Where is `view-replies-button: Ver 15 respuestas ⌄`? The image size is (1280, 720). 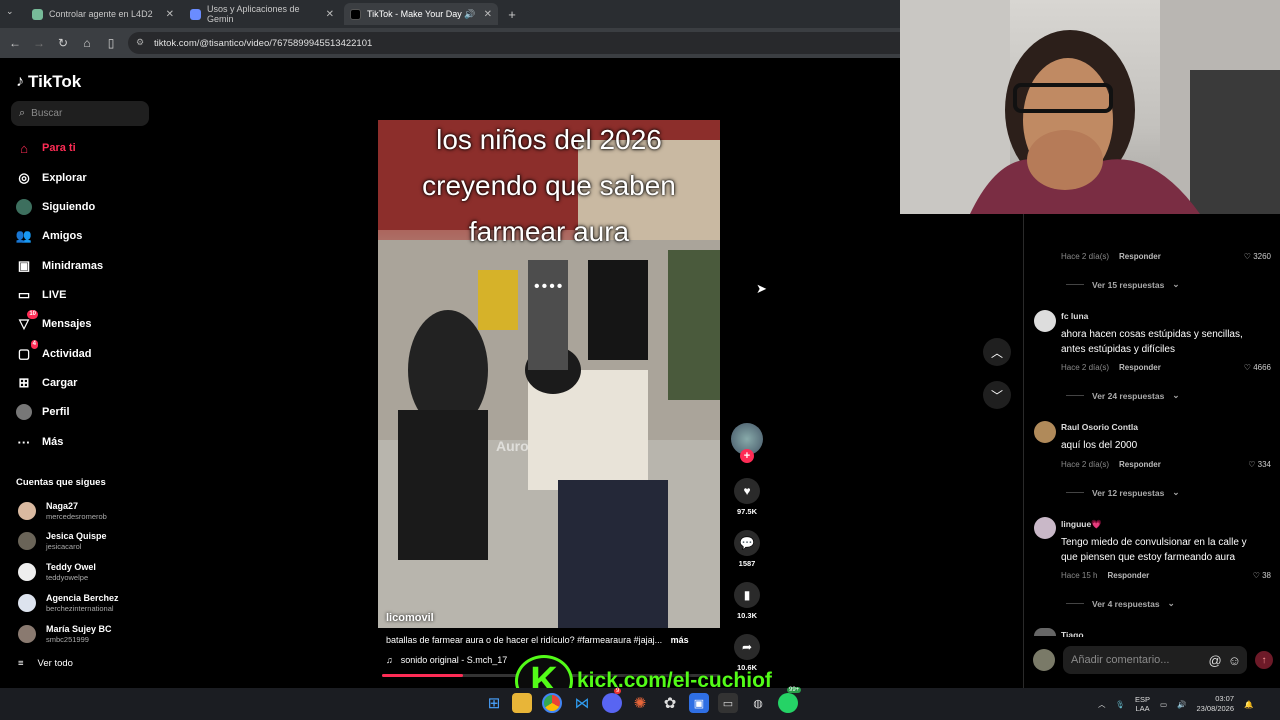 view-replies-button: Ver 15 respuestas ⌄ is located at coordinates (1122, 284).